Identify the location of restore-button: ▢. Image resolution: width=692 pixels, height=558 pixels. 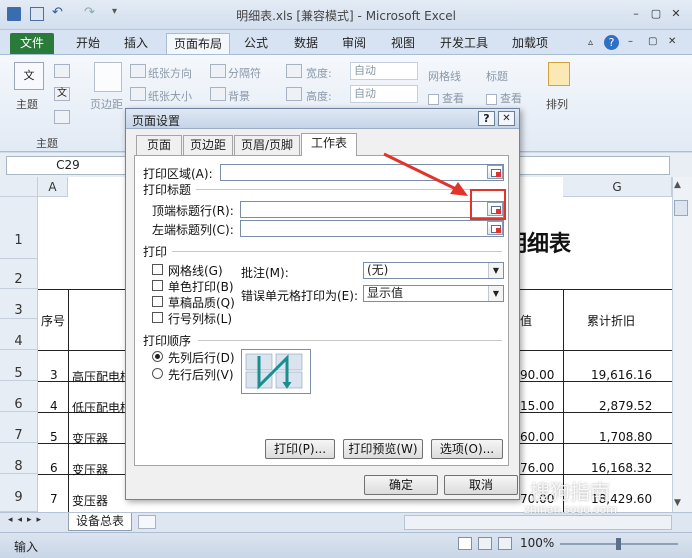
(656, 14).